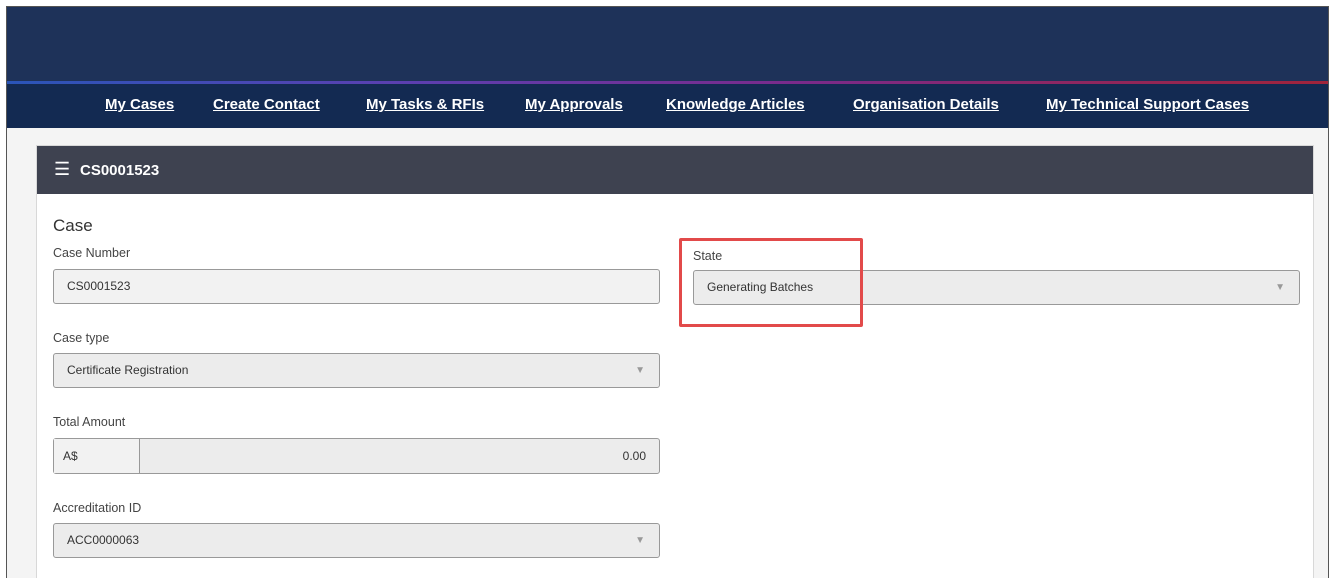  I want to click on case-card-header: ☰ CS0001523, so click(675, 170).